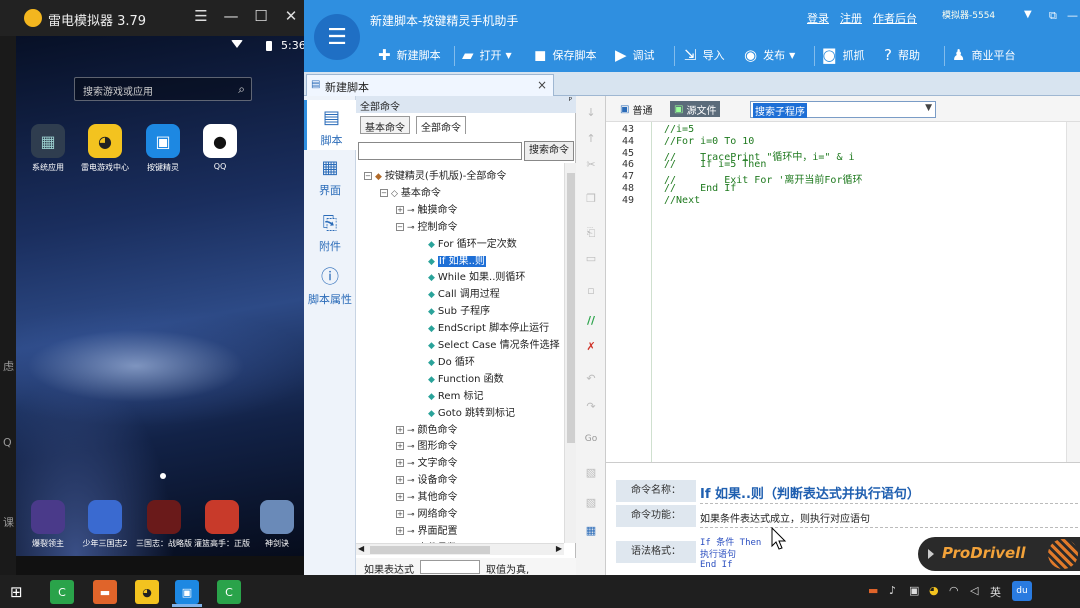  What do you see at coordinates (430, 85) in the screenshot?
I see `tab-new-script: ▤ 新建脚本 ×` at bounding box center [430, 85].